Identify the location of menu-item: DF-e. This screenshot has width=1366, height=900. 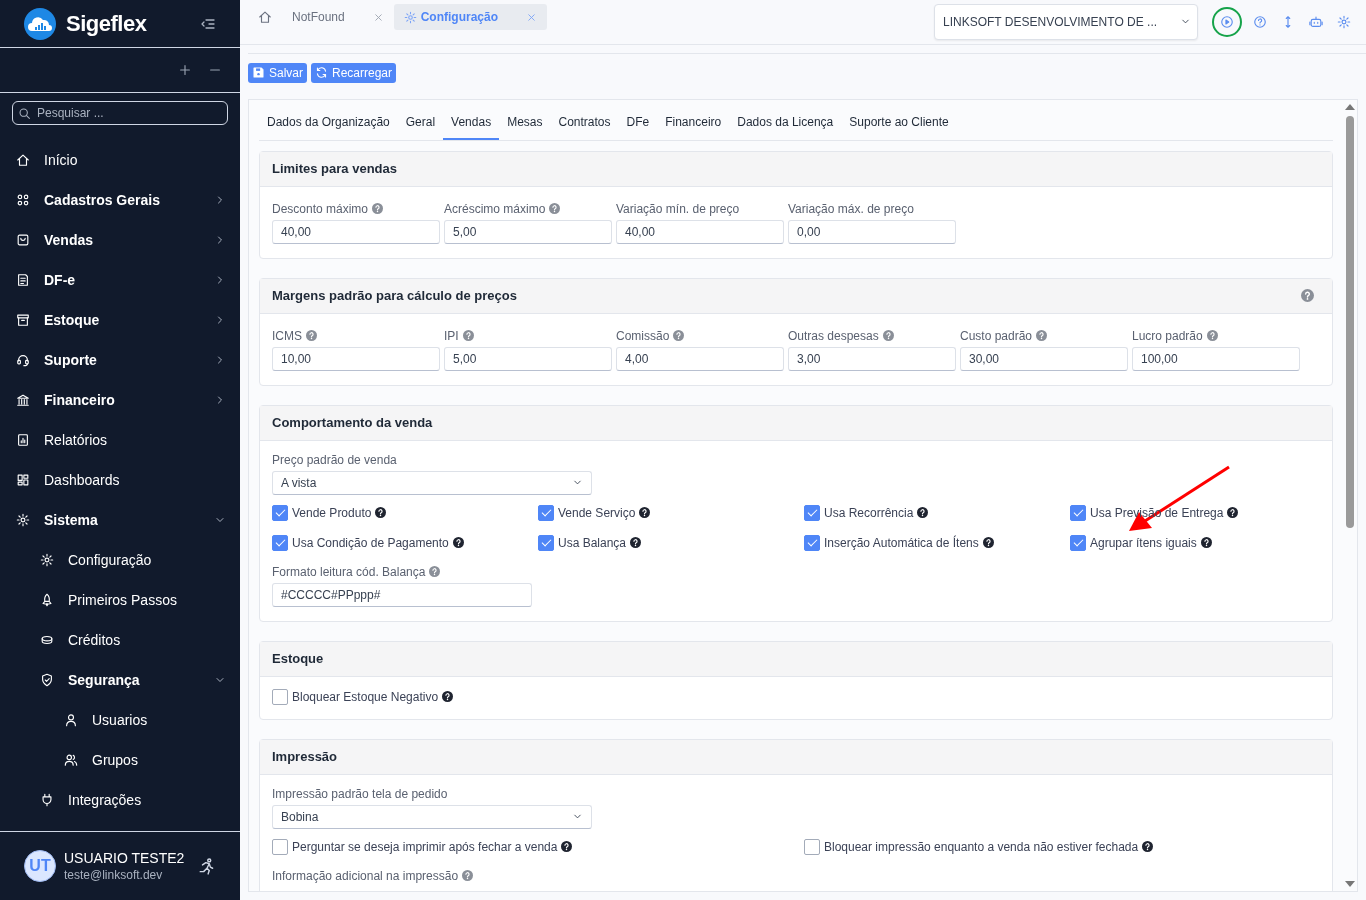
(120, 280).